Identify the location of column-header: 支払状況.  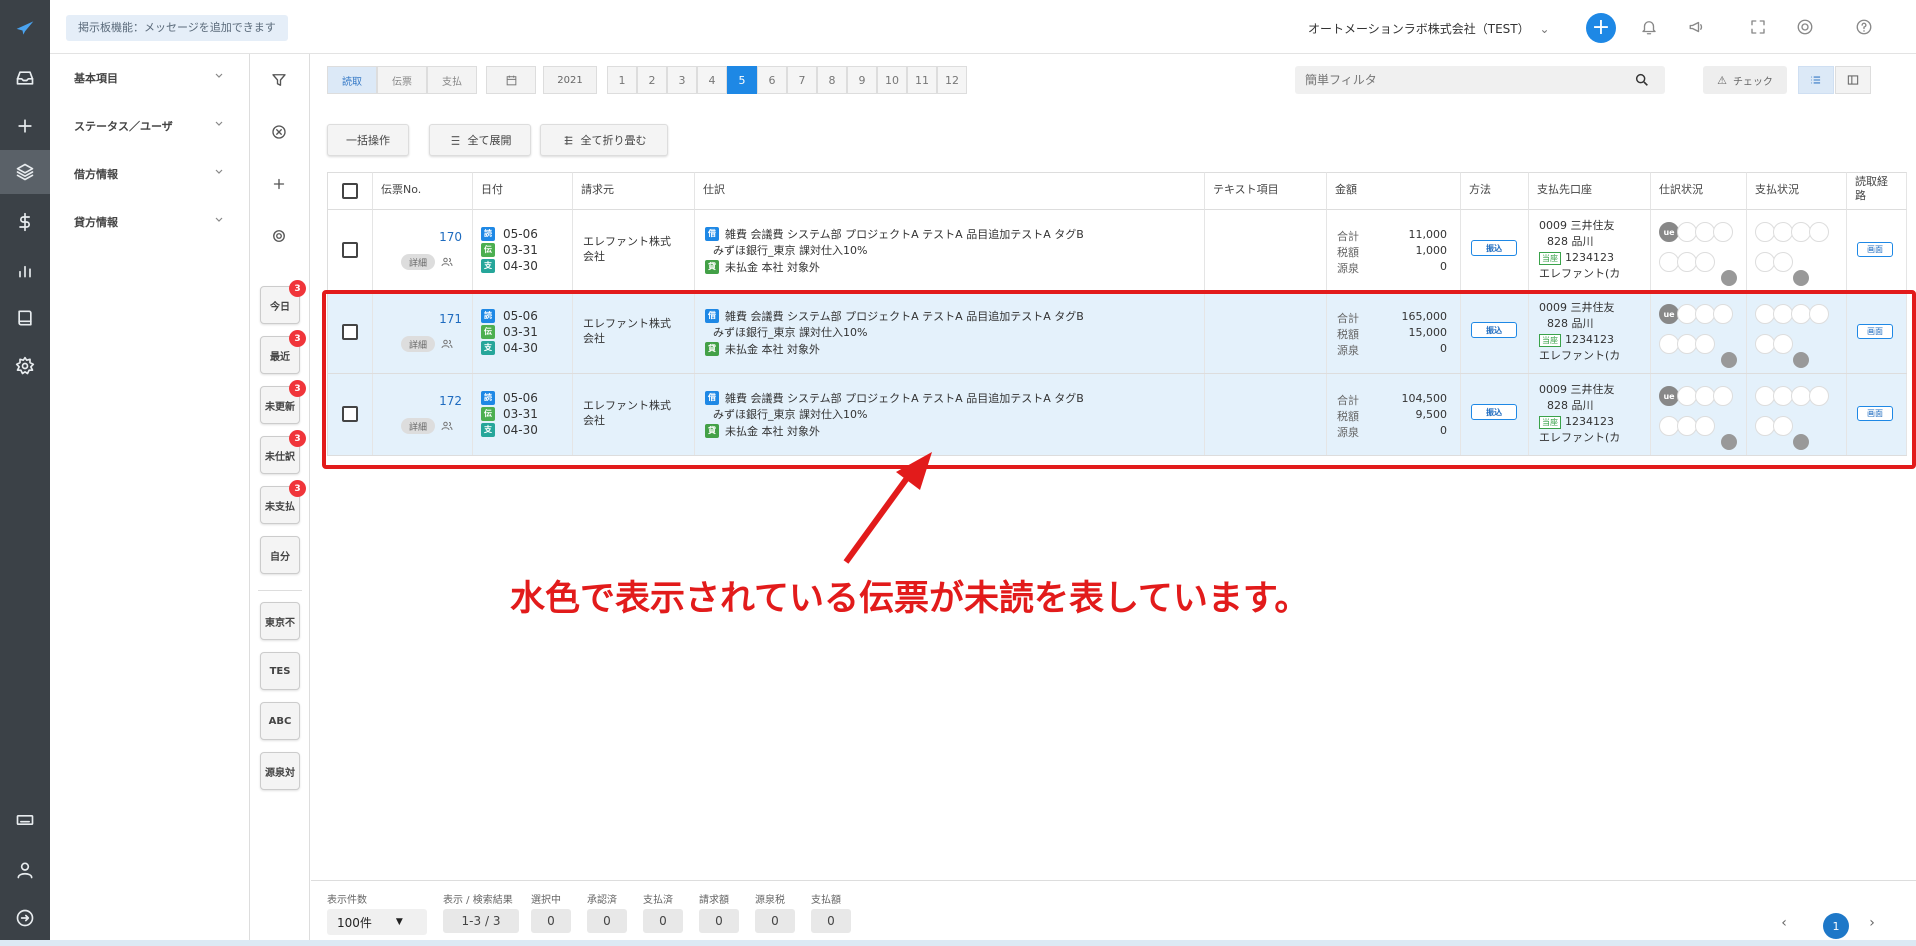
(1797, 191).